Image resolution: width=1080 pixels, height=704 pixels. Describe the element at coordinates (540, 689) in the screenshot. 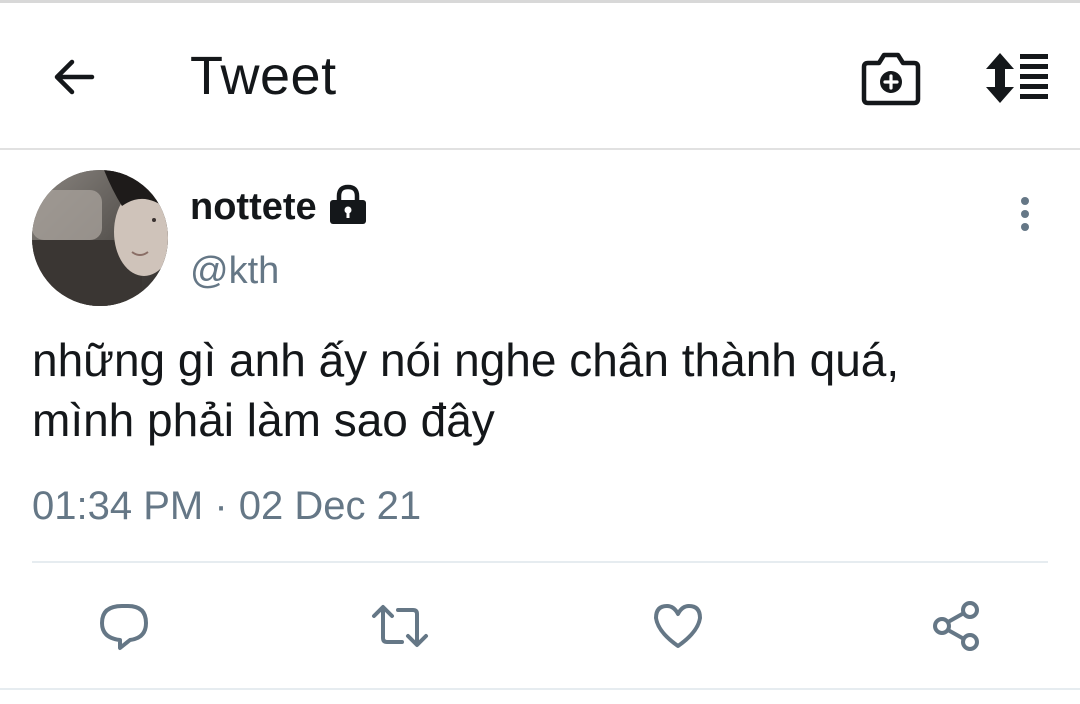

I see `bottom-divider` at that location.